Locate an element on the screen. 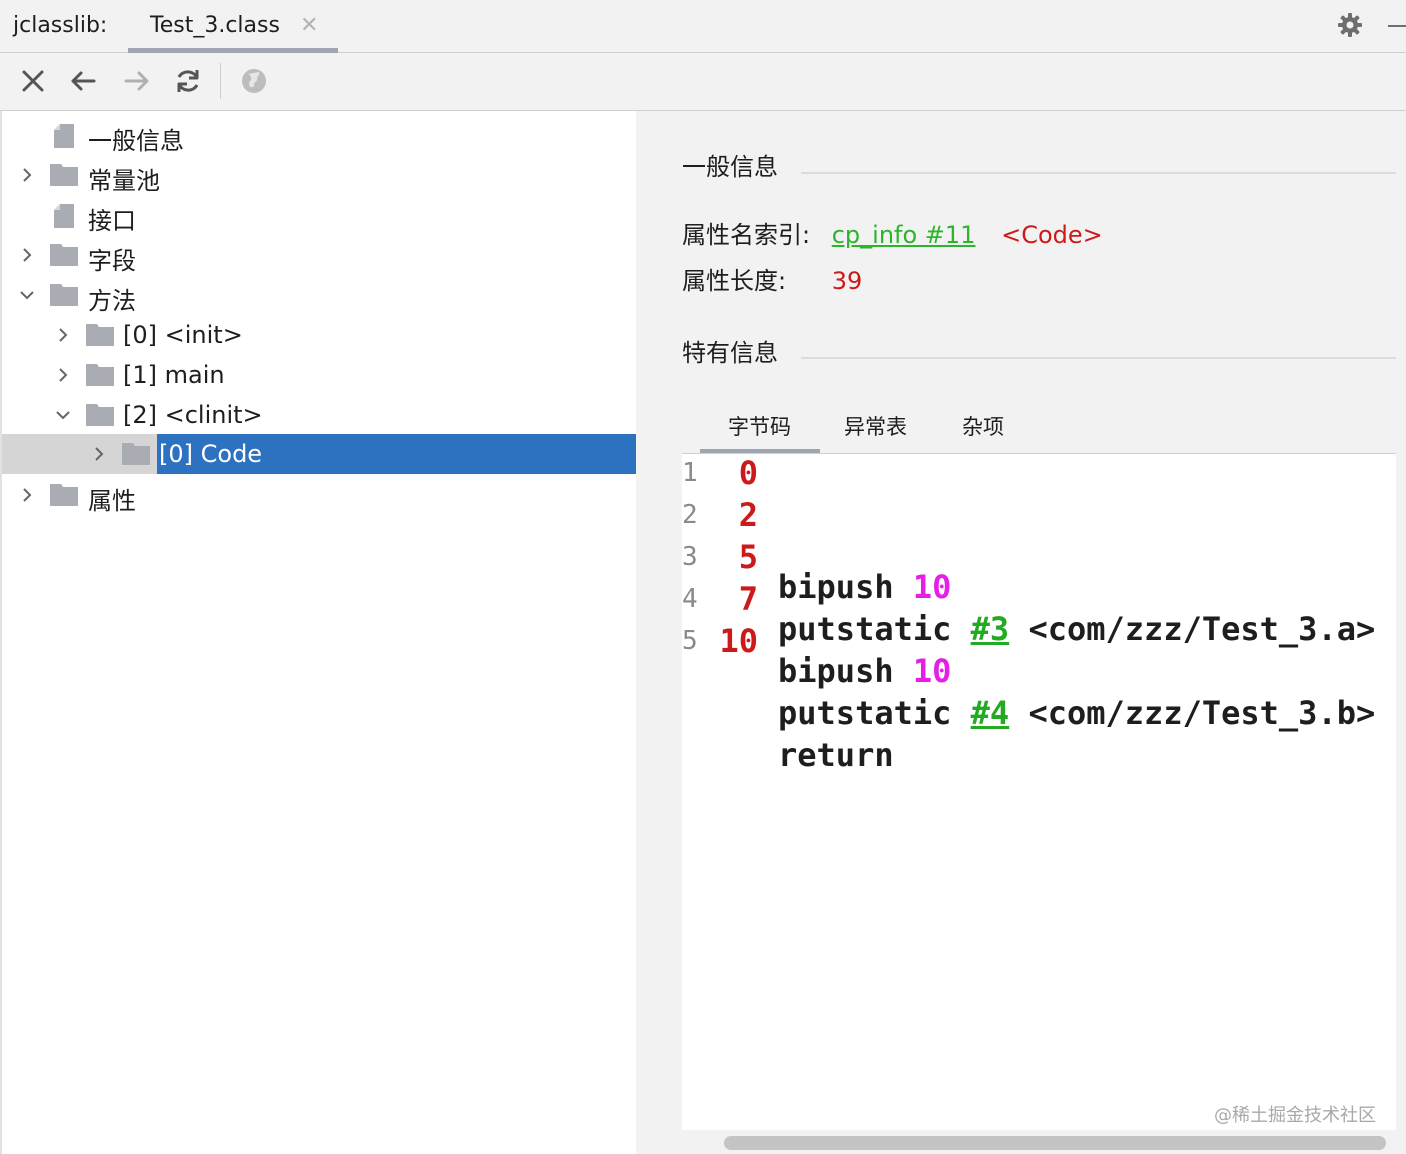 The image size is (1406, 1154). offset-cell: 10 is located at coordinates (735, 643).